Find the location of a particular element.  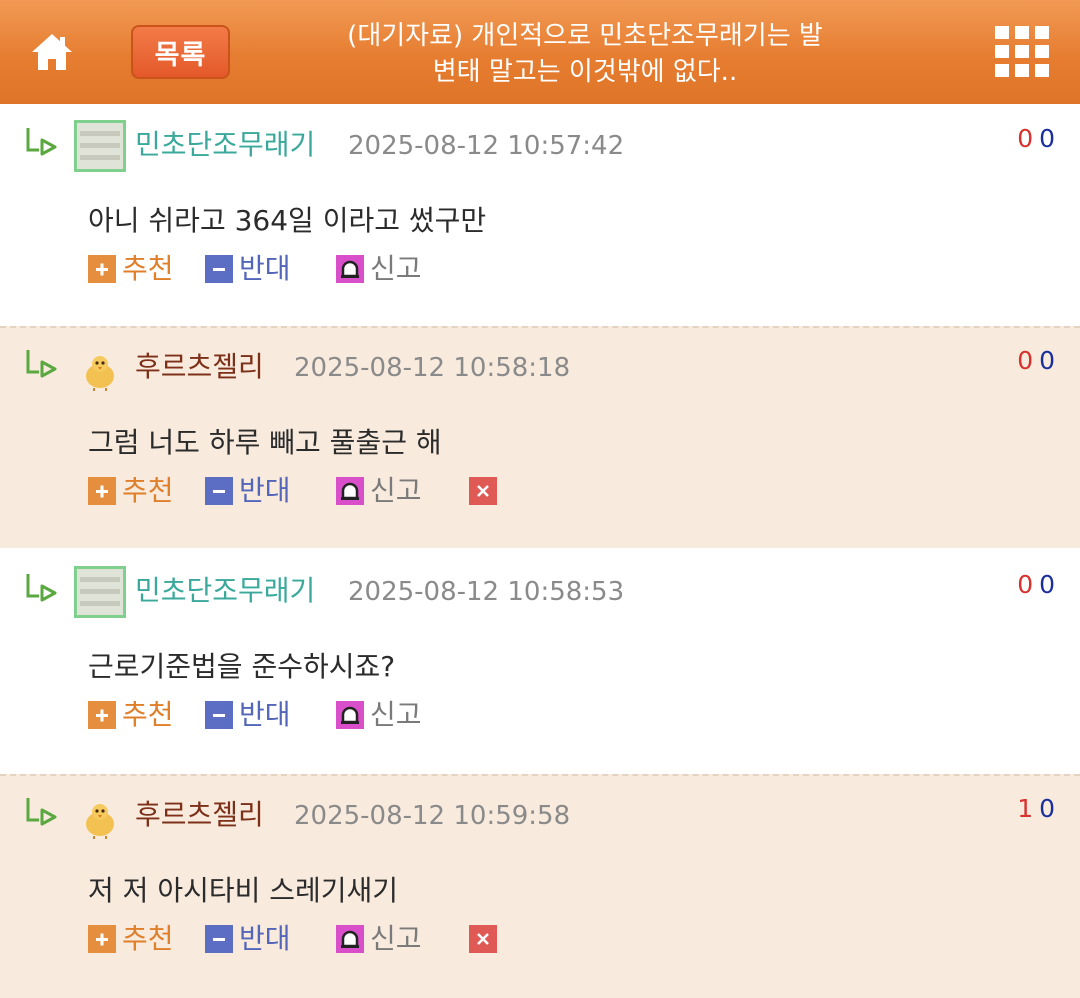

comment-text: 근로기준법을 준수하시죠? is located at coordinates (242, 666).